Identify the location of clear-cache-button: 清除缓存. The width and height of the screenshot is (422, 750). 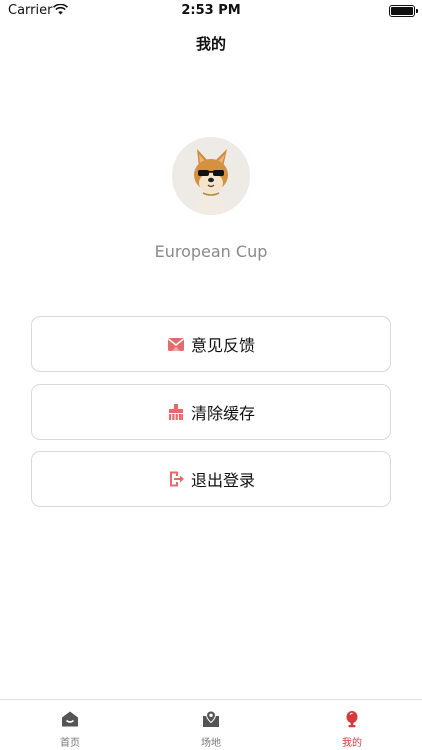
(211, 412).